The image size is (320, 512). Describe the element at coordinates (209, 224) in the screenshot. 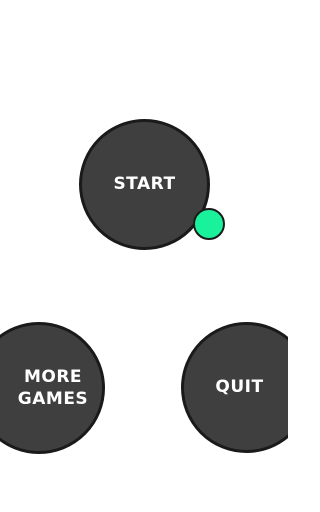

I see `green-ball` at that location.